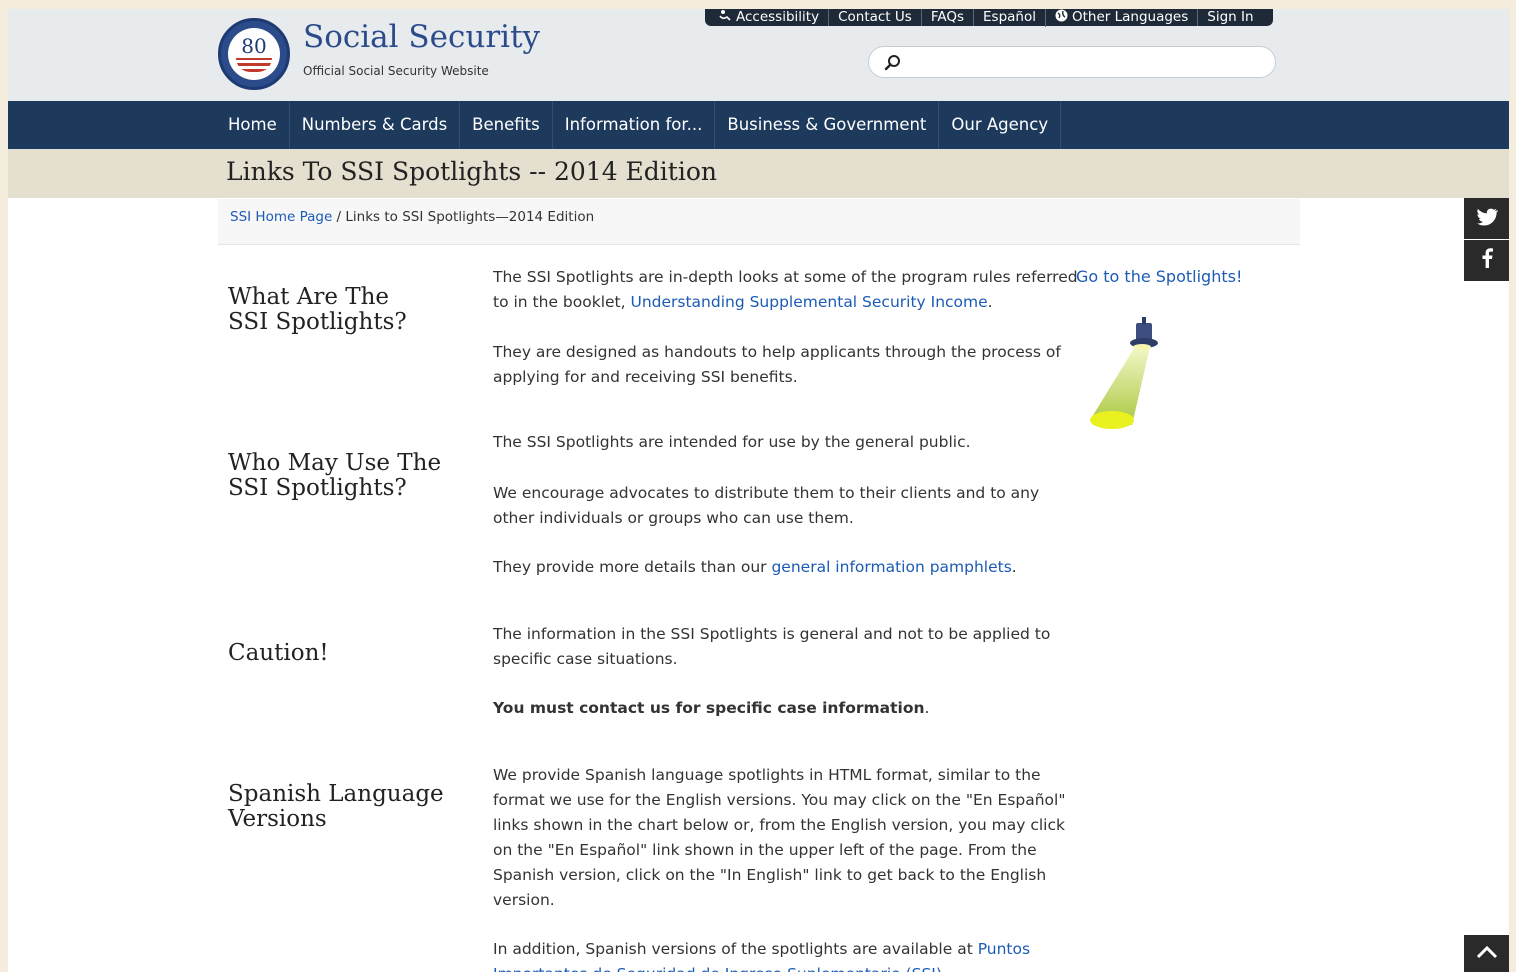 The image size is (1516, 972). Describe the element at coordinates (874, 17) in the screenshot. I see `utility-link-contact: Contact Us` at that location.